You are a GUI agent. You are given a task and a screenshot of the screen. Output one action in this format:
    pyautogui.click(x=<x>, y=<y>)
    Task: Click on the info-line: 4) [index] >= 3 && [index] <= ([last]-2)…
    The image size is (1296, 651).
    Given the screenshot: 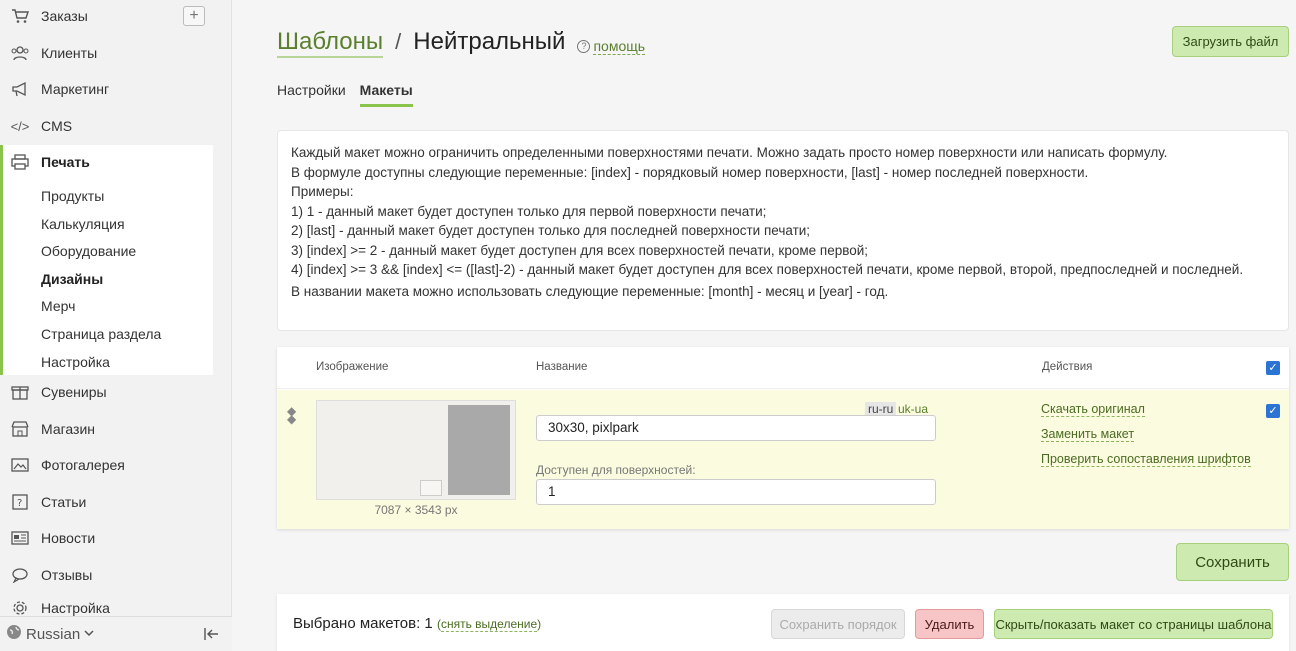 What is the action you would take?
    pyautogui.click(x=767, y=269)
    